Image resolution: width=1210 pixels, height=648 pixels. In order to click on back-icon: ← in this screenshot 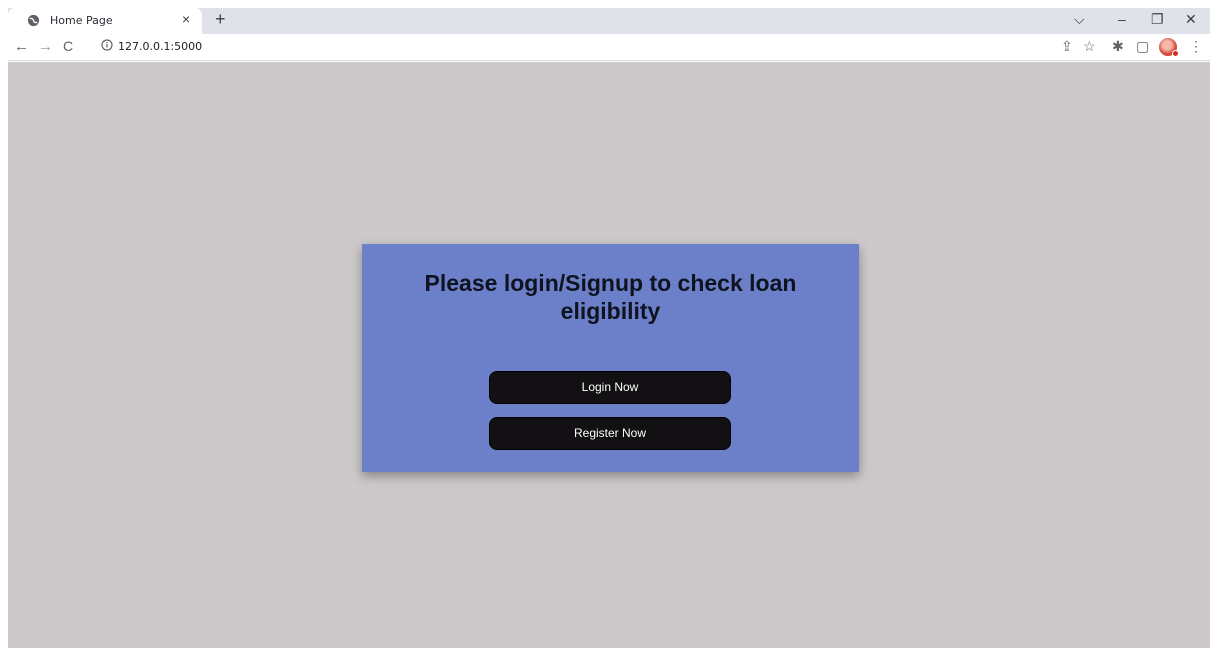, I will do `click(21, 46)`.